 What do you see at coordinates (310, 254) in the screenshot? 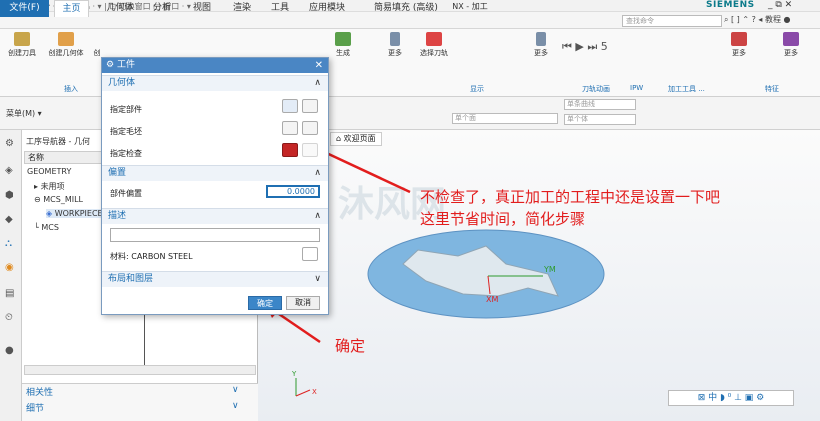
I see `wrench-icon` at bounding box center [310, 254].